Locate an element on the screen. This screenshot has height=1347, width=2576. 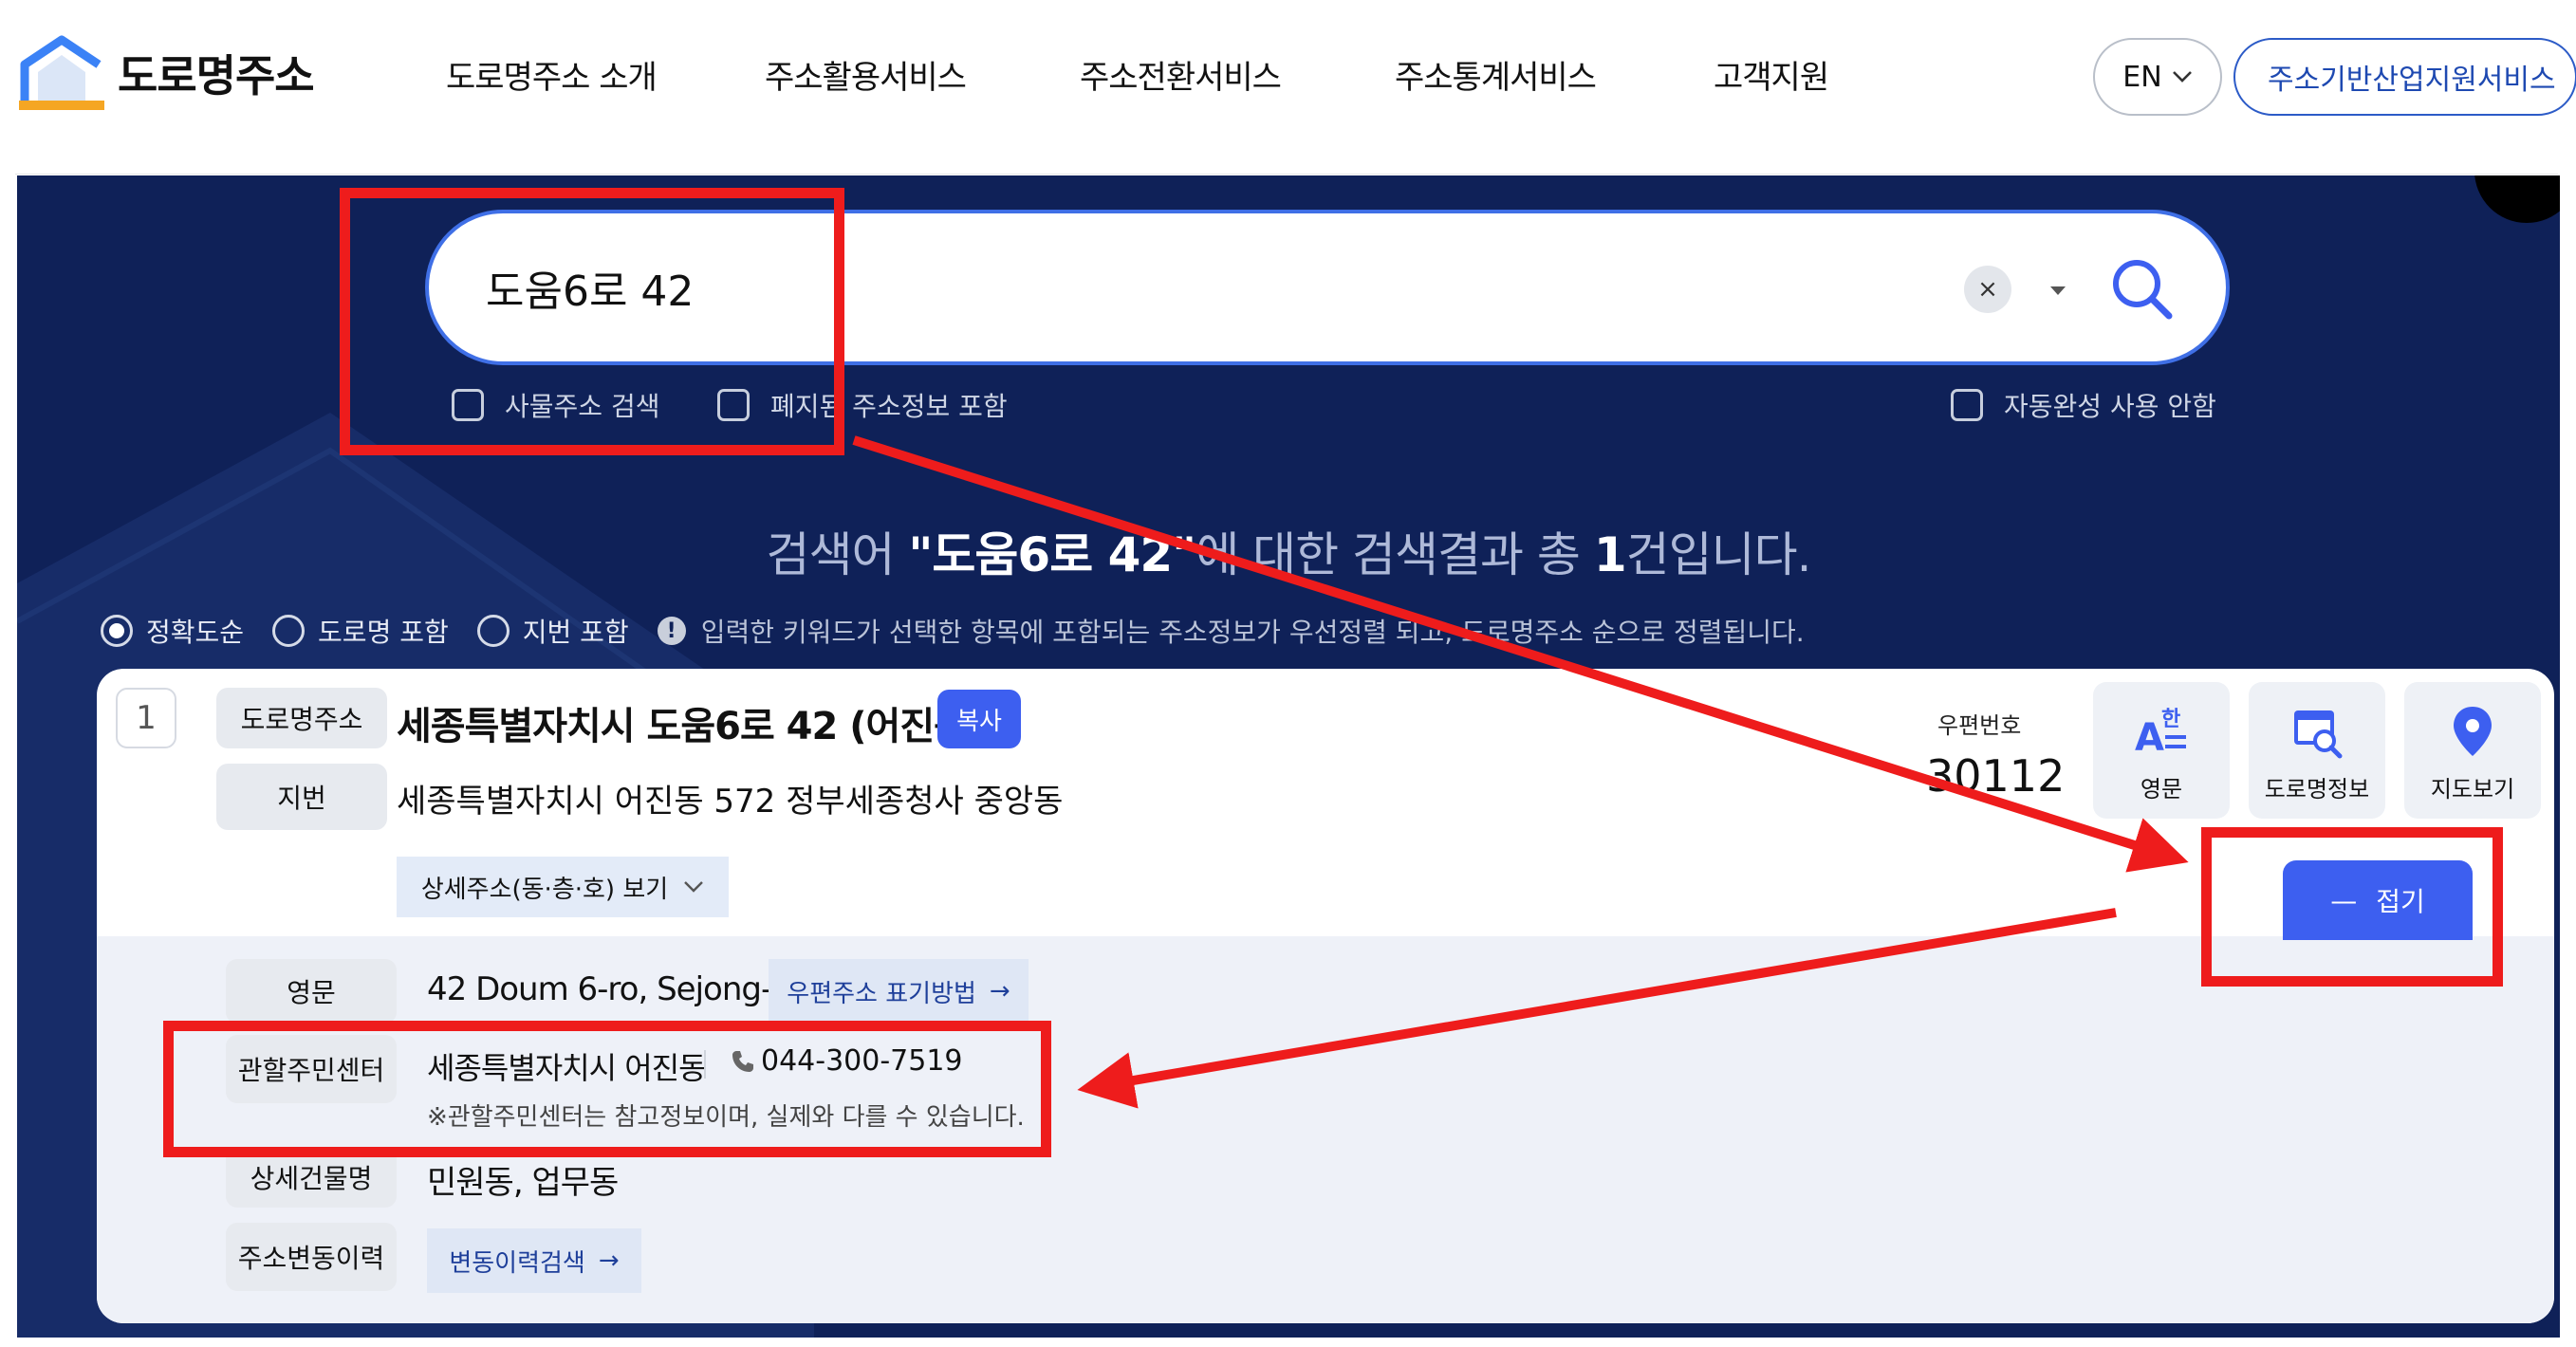
nav-item-support: 고객지원 is located at coordinates (1771, 74).